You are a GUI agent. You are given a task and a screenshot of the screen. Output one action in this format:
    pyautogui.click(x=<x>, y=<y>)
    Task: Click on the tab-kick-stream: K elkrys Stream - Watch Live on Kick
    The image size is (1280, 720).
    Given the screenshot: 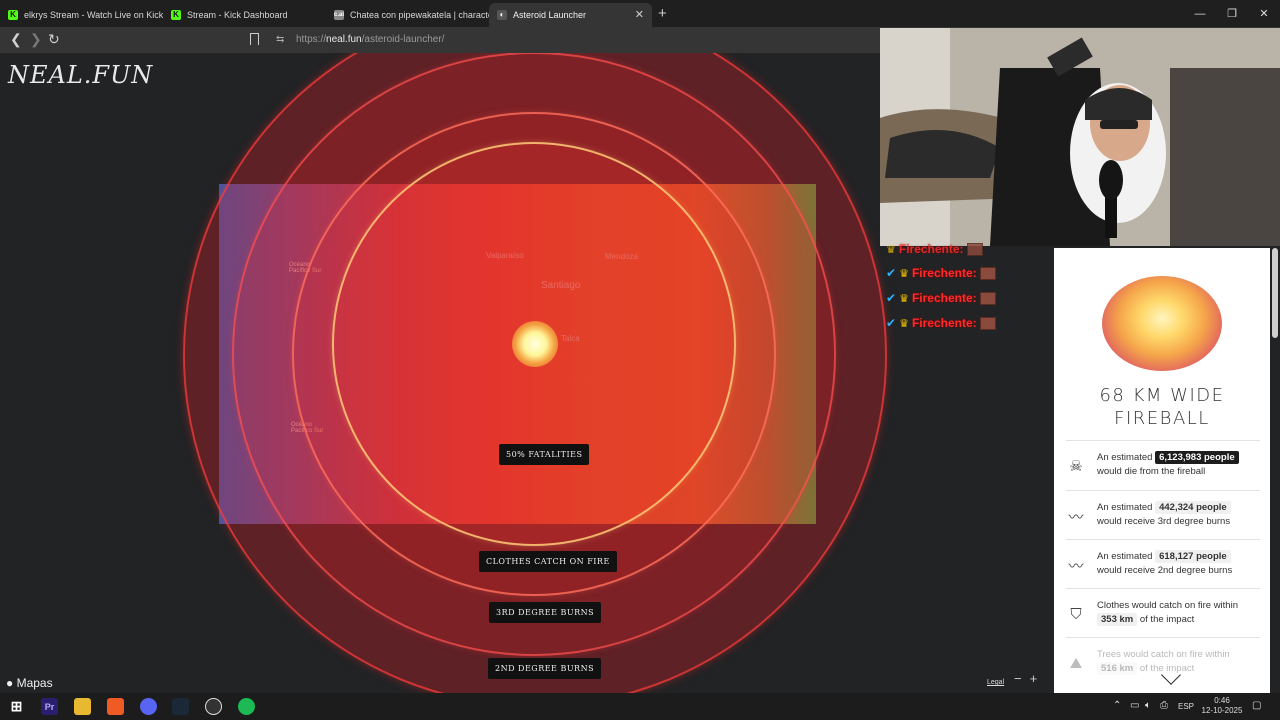 What is the action you would take?
    pyautogui.click(x=81, y=15)
    